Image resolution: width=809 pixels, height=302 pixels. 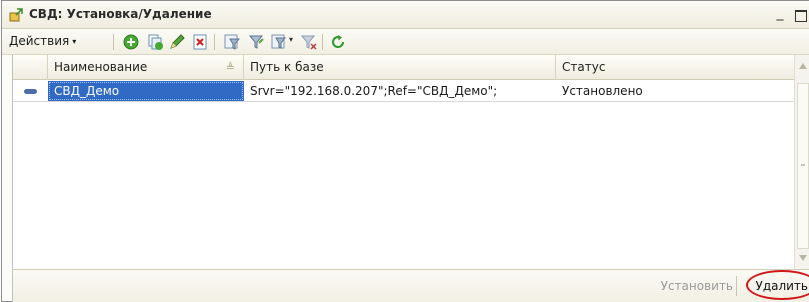 I want to click on header-name-label: Наименование, so click(x=101, y=67).